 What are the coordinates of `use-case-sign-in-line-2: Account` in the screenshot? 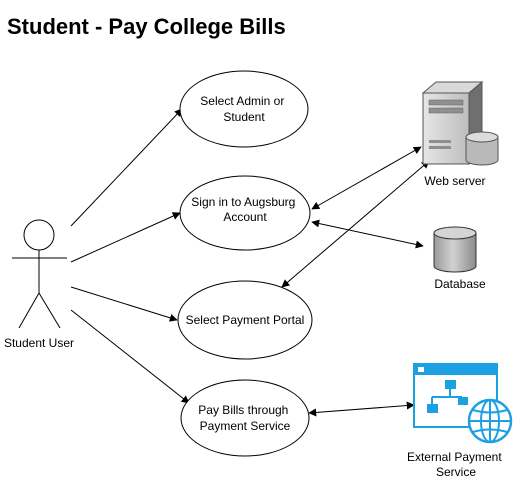 It's located at (245, 217).